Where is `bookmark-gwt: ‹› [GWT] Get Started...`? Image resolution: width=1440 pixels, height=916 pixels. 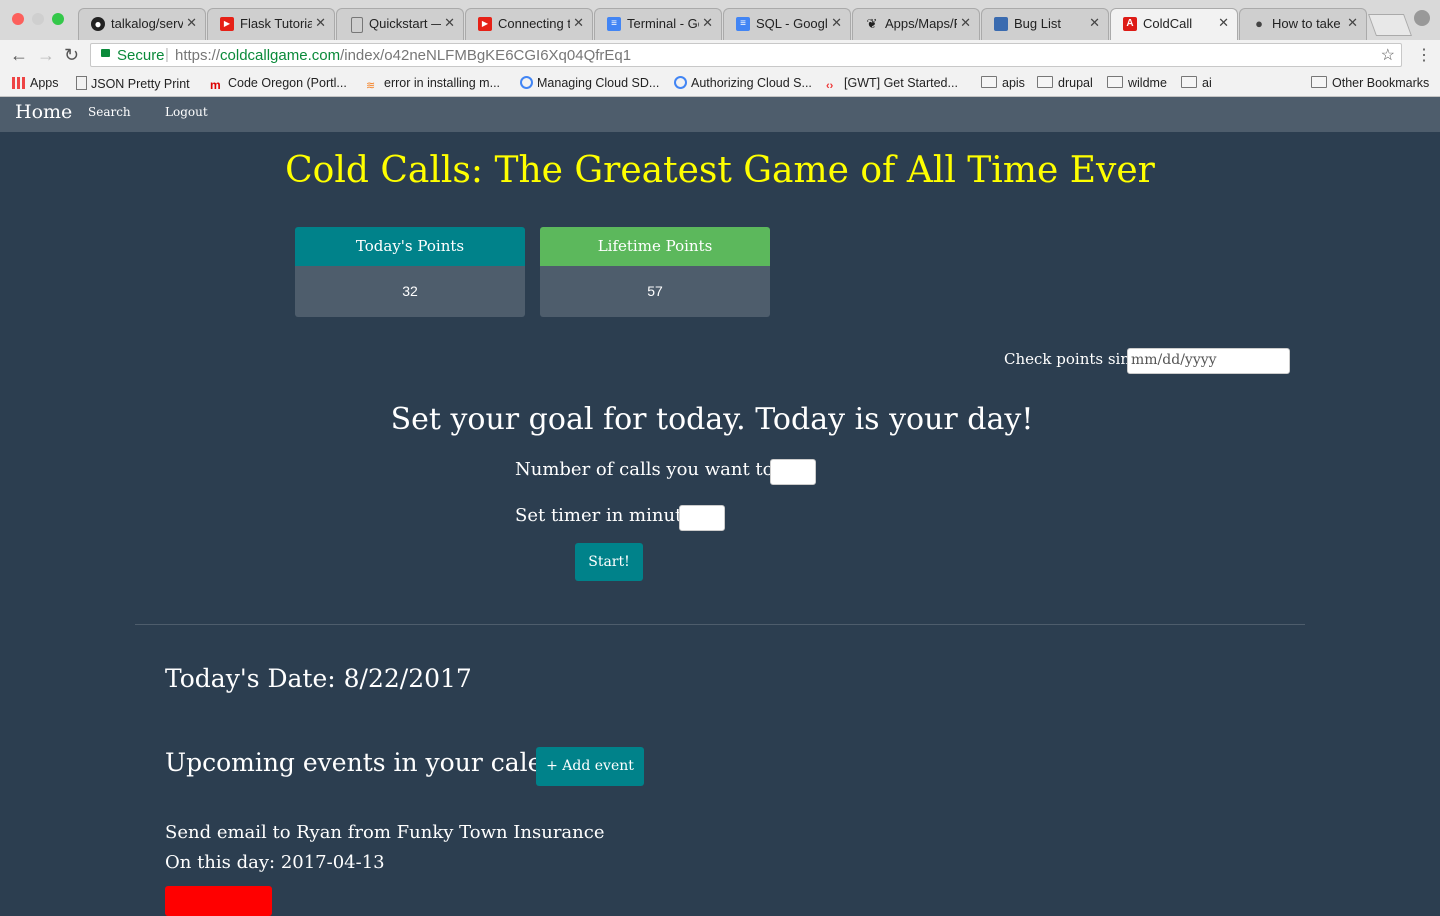 bookmark-gwt: ‹› [GWT] Get Started... is located at coordinates (892, 84).